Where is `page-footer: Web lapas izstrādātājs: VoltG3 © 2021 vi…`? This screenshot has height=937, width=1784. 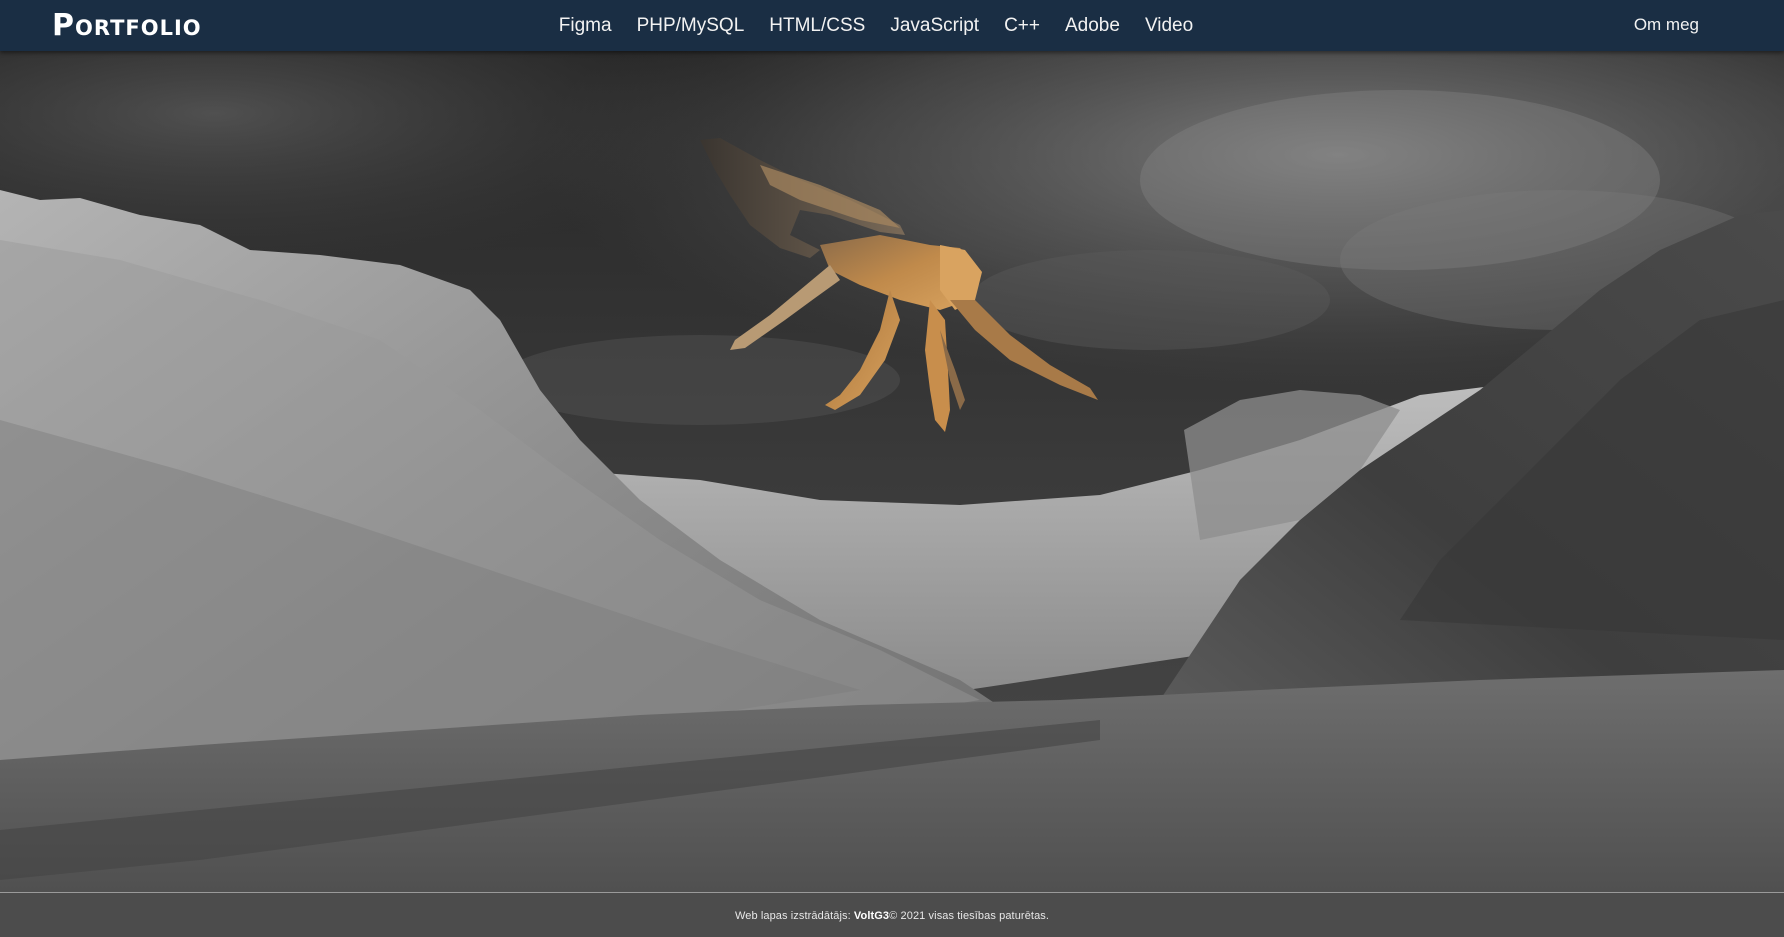 page-footer: Web lapas izstrādātājs: VoltG3 © 2021 vi… is located at coordinates (892, 914).